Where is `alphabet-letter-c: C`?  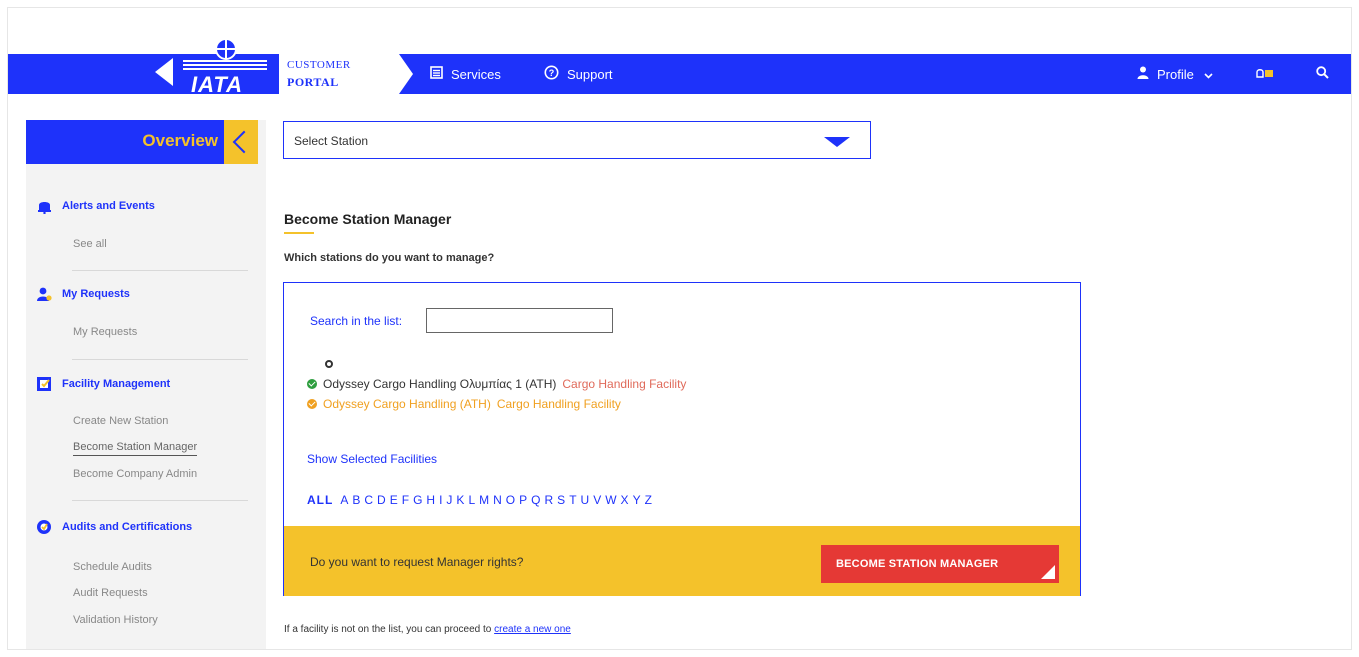
alphabet-letter-c: C is located at coordinates (369, 500).